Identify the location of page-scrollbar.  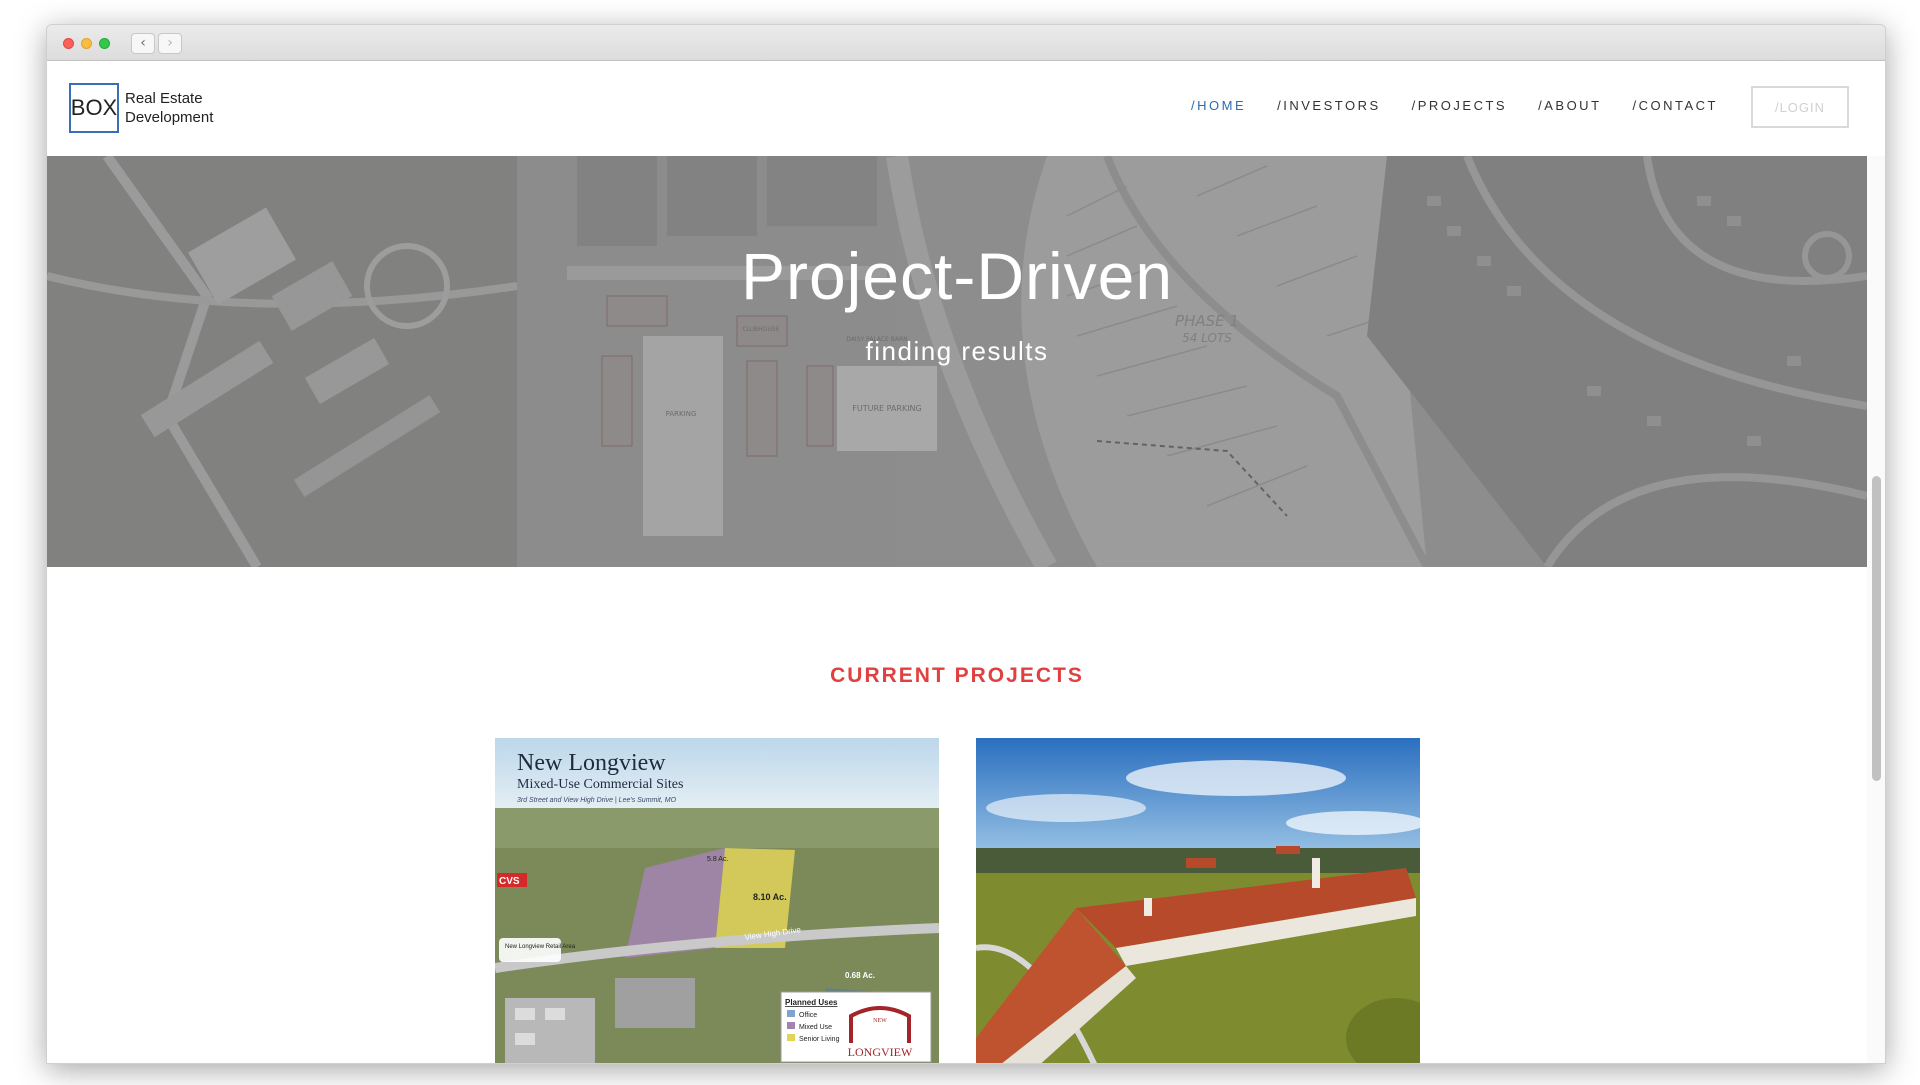
(1876, 609).